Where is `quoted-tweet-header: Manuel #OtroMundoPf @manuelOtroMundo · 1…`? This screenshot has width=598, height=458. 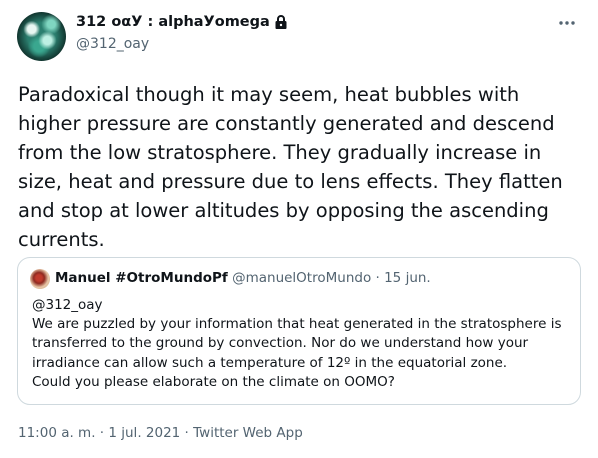
quoted-tweet-header: Manuel #OtroMundoPf @manuelOtroMundo · 1… is located at coordinates (243, 278).